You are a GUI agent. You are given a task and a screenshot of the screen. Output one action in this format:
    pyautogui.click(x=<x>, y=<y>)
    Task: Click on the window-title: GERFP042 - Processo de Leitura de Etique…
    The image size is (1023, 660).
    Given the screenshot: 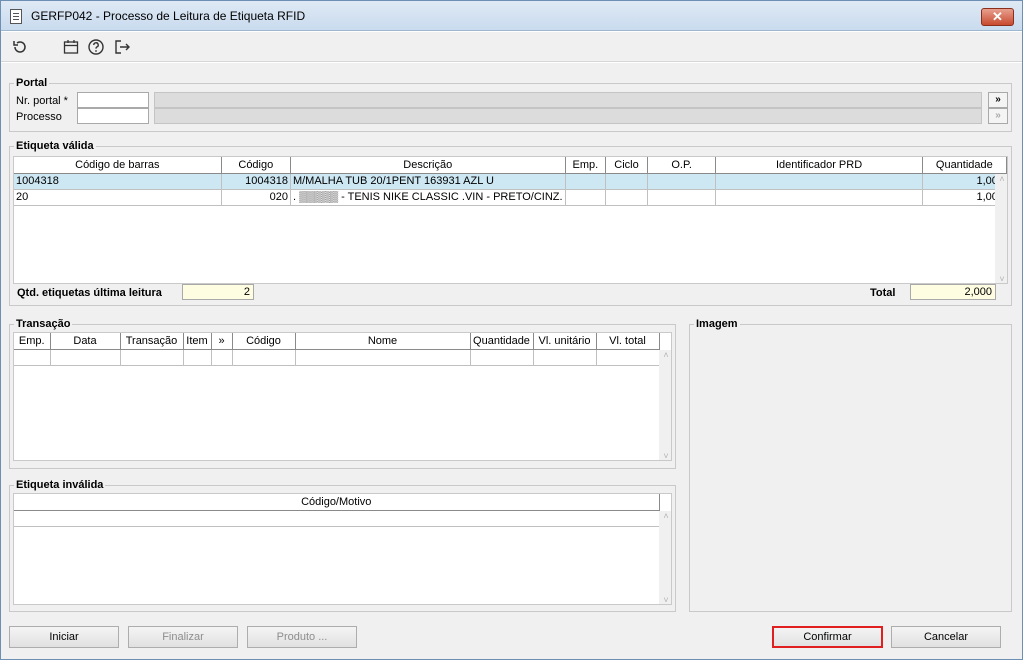 What is the action you would take?
    pyautogui.click(x=168, y=16)
    